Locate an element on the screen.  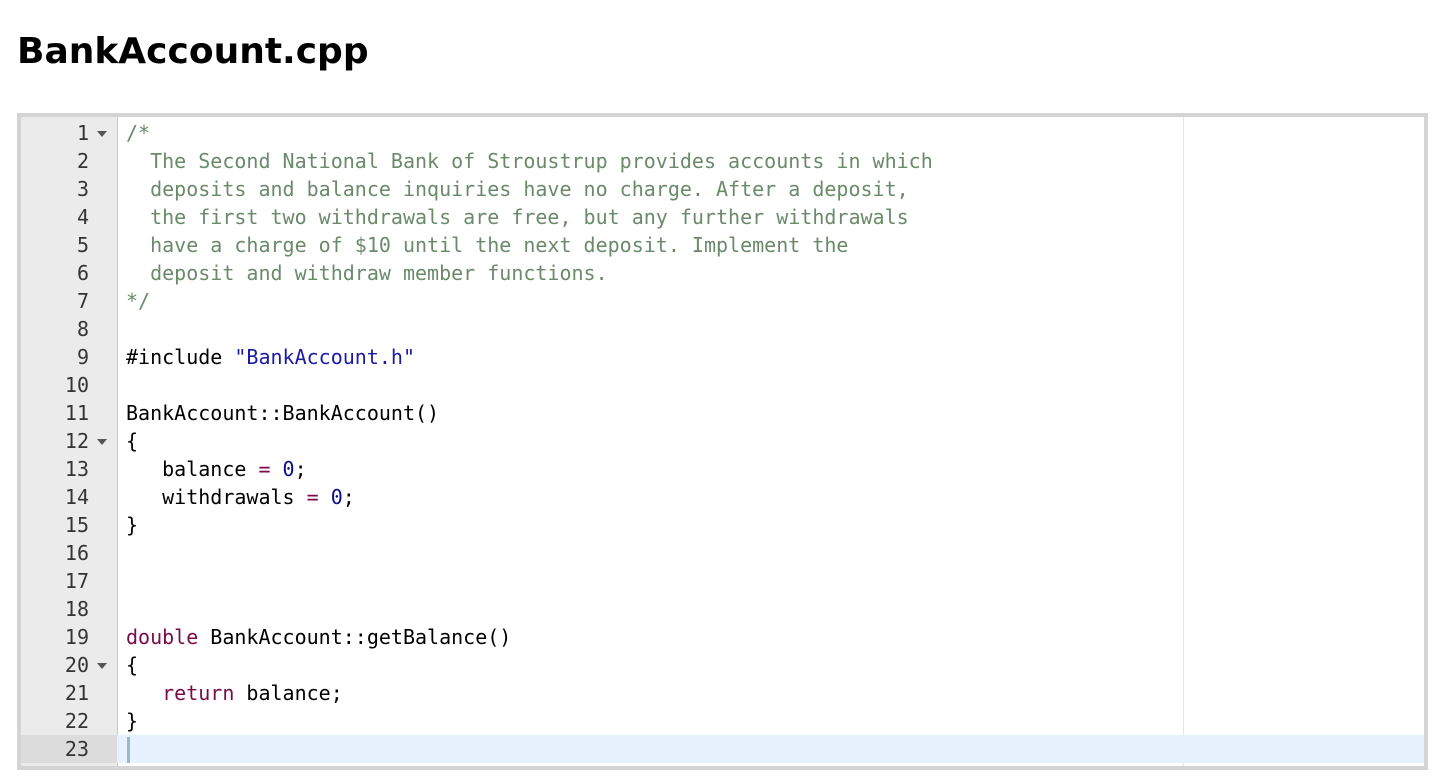
code-text: withdrawals = 0; is located at coordinates (240, 497).